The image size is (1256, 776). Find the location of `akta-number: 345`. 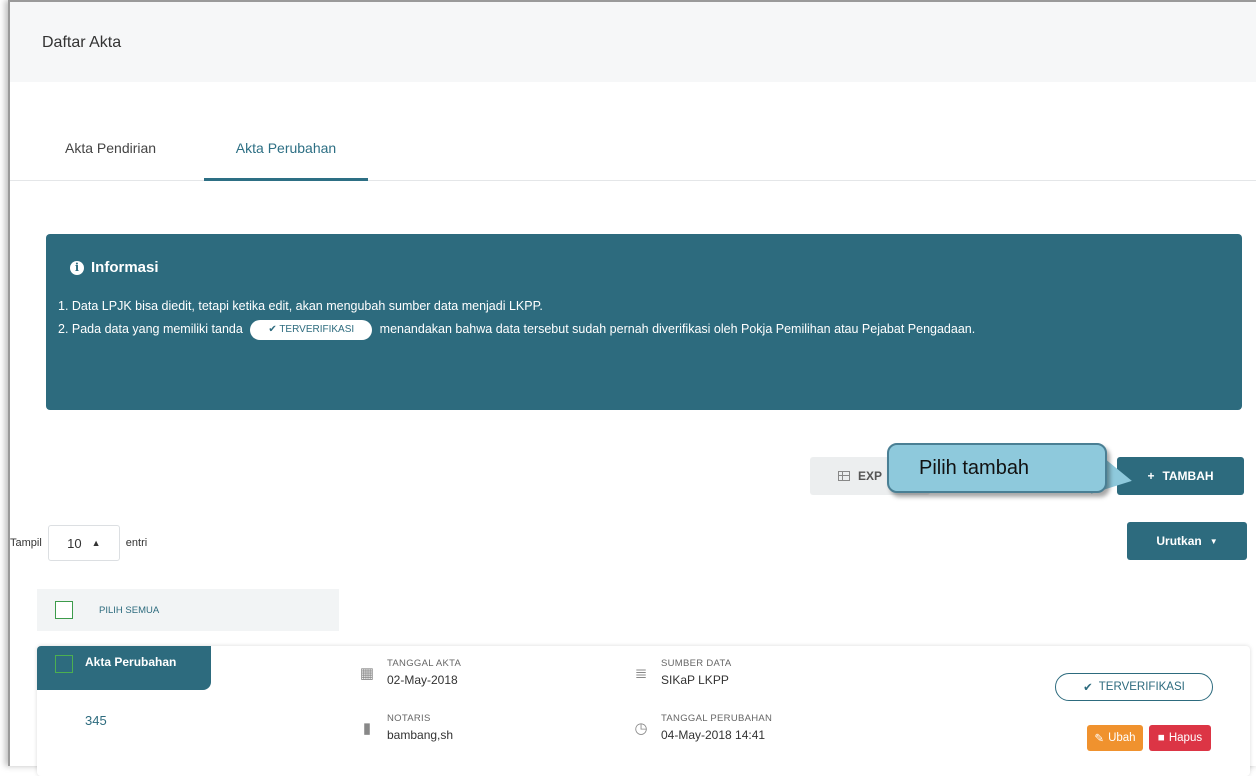

akta-number: 345 is located at coordinates (96, 720).